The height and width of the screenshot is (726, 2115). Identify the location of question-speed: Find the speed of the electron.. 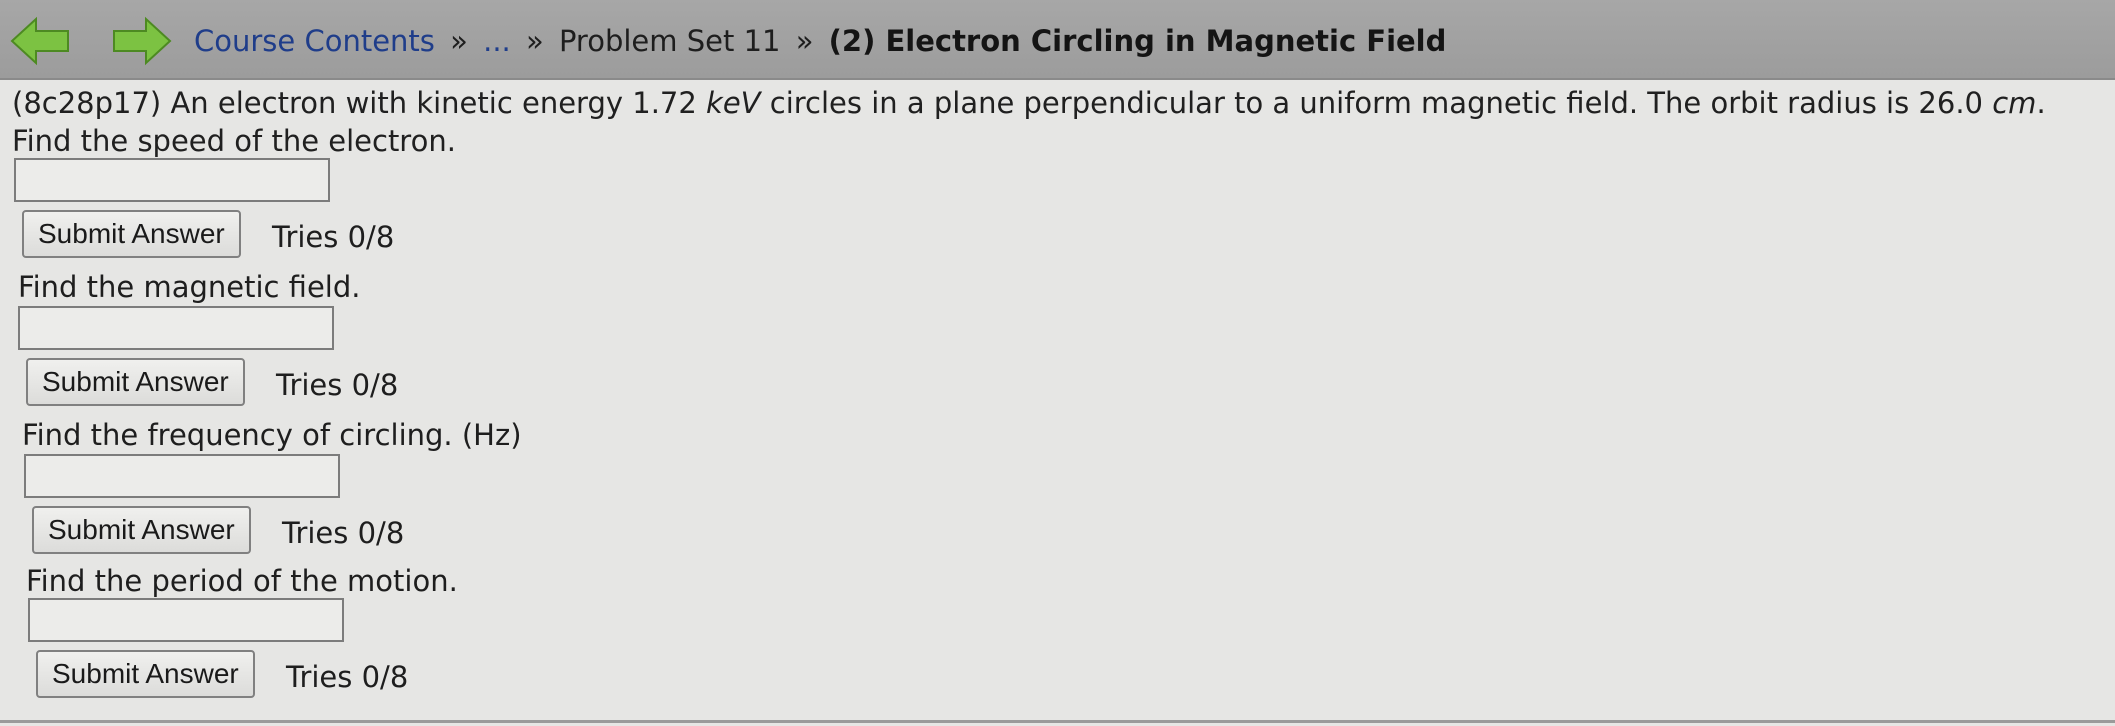
(234, 141).